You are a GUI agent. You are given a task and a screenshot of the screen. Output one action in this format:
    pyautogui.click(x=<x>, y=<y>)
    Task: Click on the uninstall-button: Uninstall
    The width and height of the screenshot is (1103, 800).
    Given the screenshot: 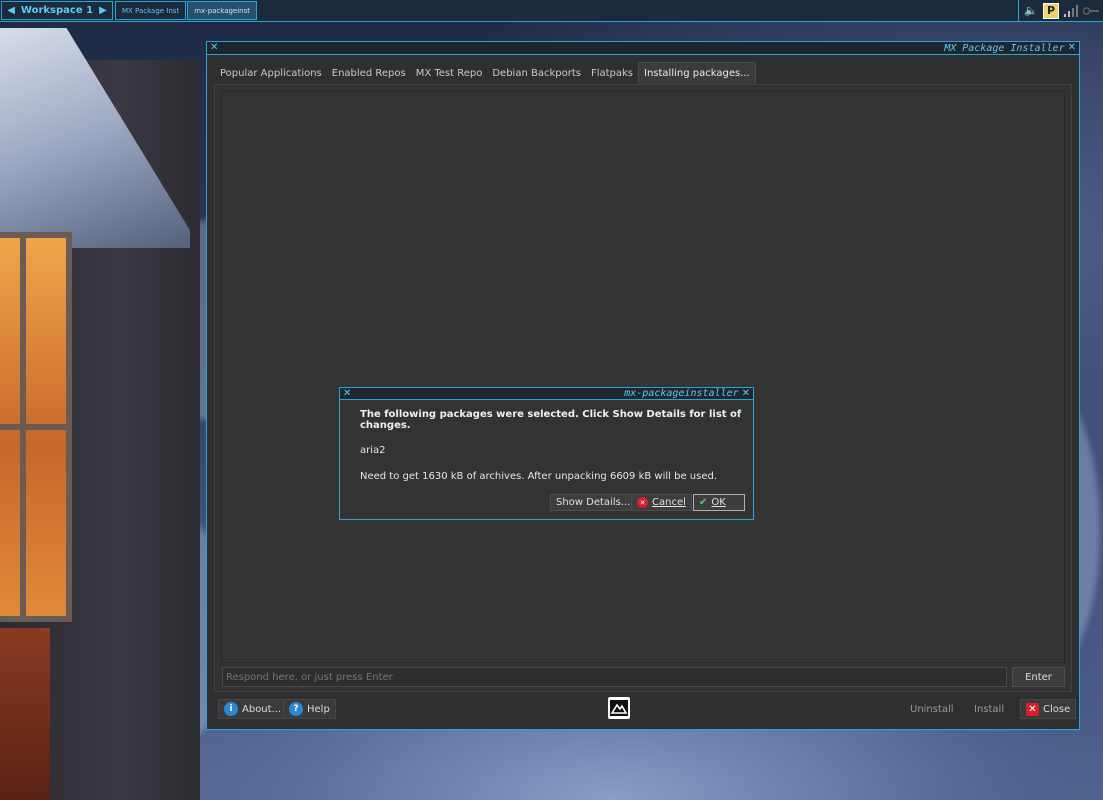 What is the action you would take?
    pyautogui.click(x=932, y=709)
    